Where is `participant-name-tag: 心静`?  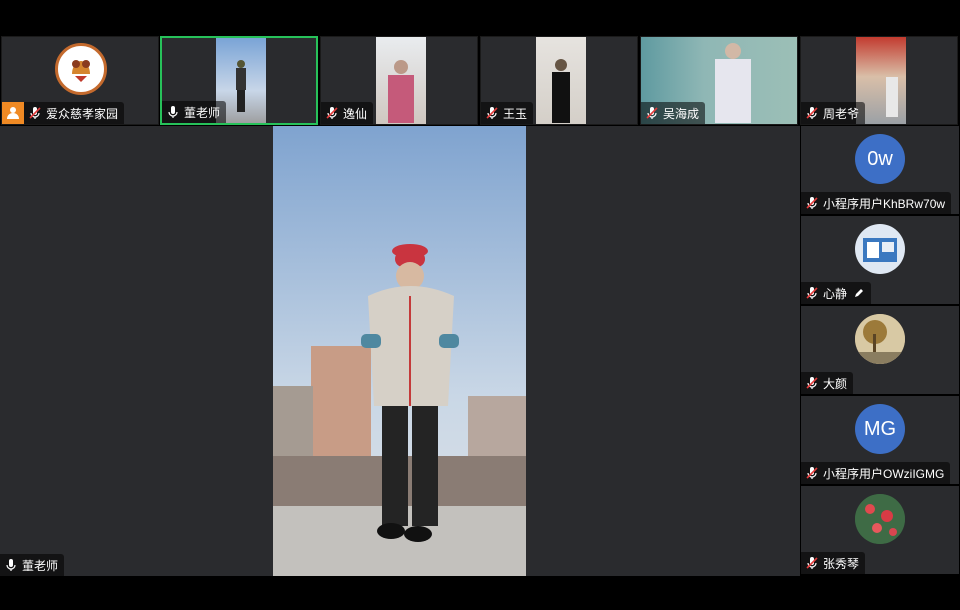
participant-name-tag: 心静 is located at coordinates (836, 293).